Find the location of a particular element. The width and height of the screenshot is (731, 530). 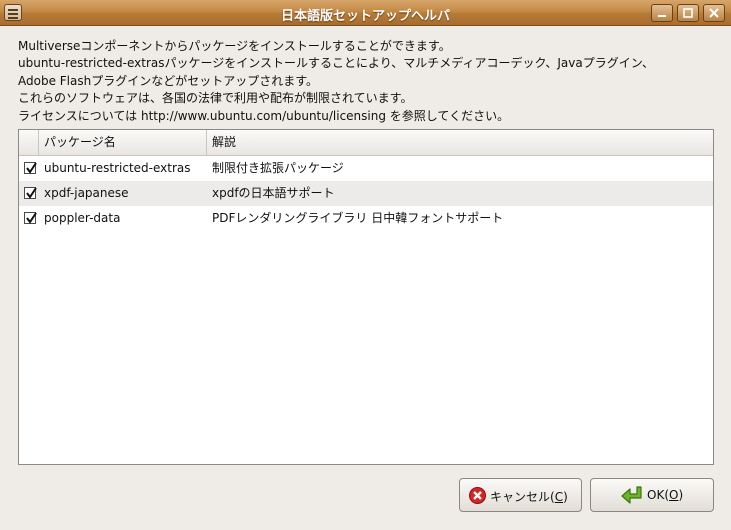

column-header-description: 解説 is located at coordinates (460, 142).